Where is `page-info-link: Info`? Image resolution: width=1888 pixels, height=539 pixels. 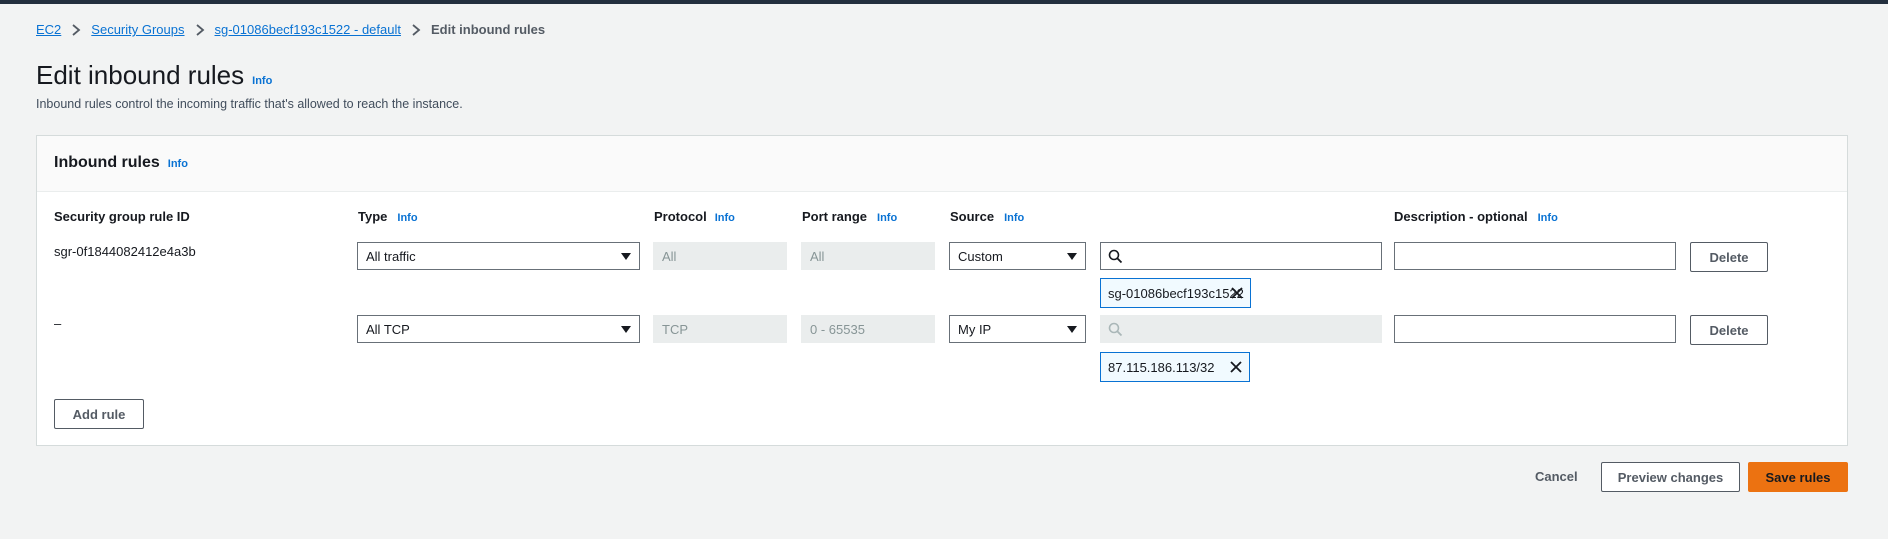
page-info-link: Info is located at coordinates (262, 81).